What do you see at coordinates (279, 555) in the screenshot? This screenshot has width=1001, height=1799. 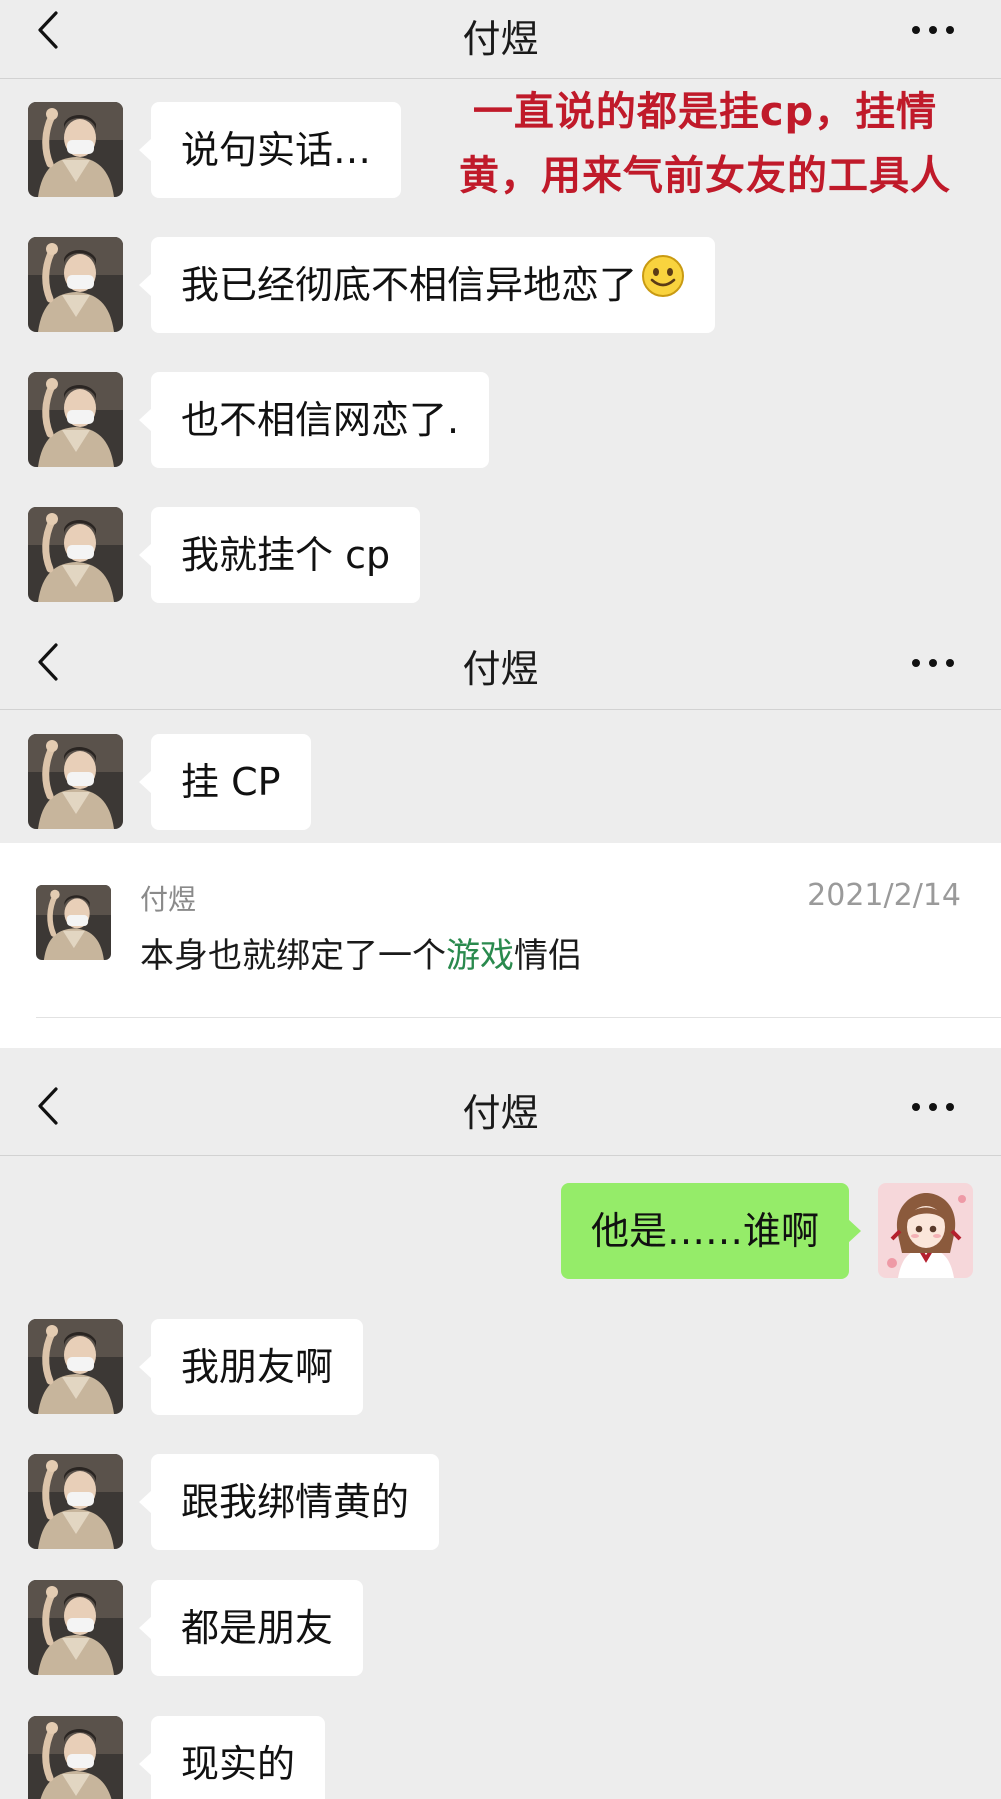 I see `message-bubble: 我就挂个 cp` at bounding box center [279, 555].